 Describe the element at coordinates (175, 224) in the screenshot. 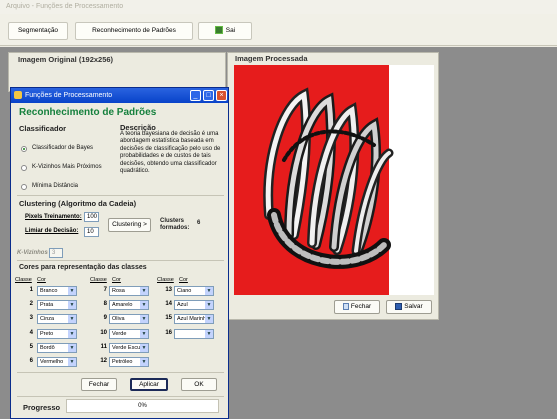

I see `clusters-label: Clusters formados:` at that location.